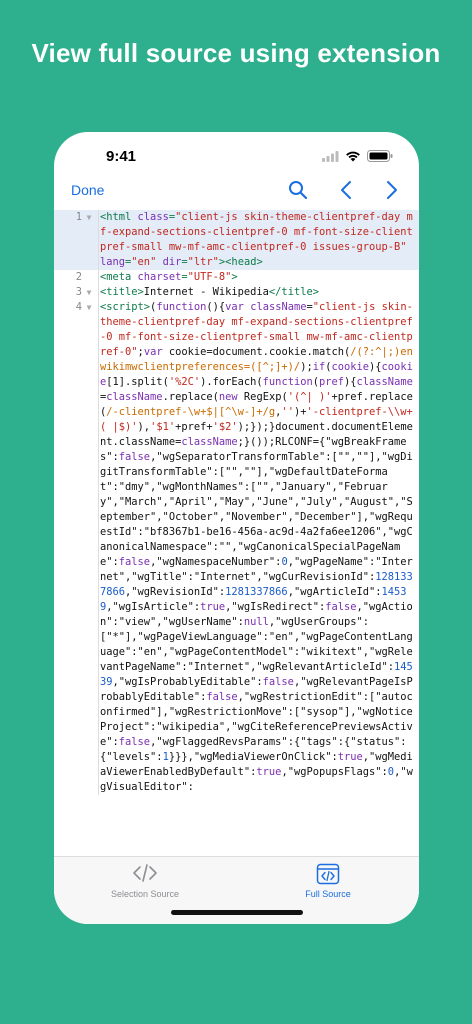  What do you see at coordinates (78, 277) in the screenshot?
I see `line-number: 2` at bounding box center [78, 277].